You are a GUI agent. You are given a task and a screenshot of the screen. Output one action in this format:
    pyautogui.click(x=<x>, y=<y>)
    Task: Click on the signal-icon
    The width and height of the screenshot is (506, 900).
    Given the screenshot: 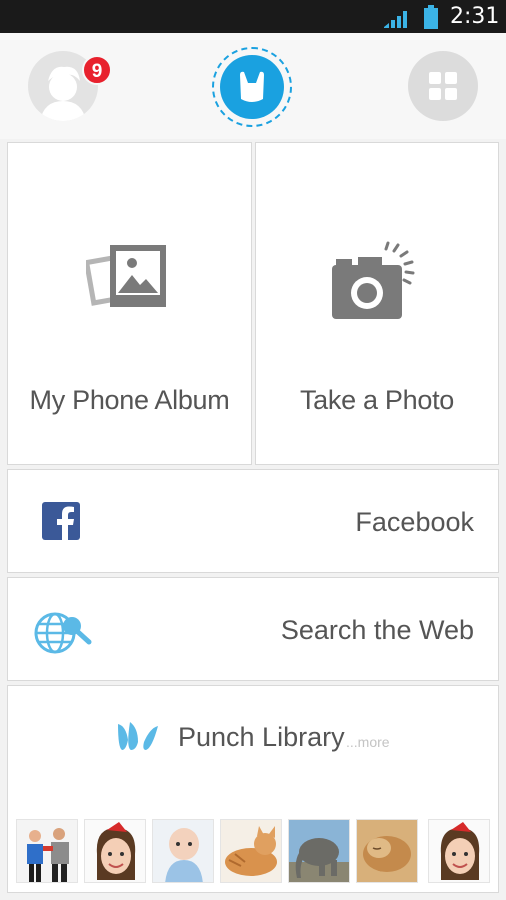 What is the action you would take?
    pyautogui.click(x=395, y=19)
    